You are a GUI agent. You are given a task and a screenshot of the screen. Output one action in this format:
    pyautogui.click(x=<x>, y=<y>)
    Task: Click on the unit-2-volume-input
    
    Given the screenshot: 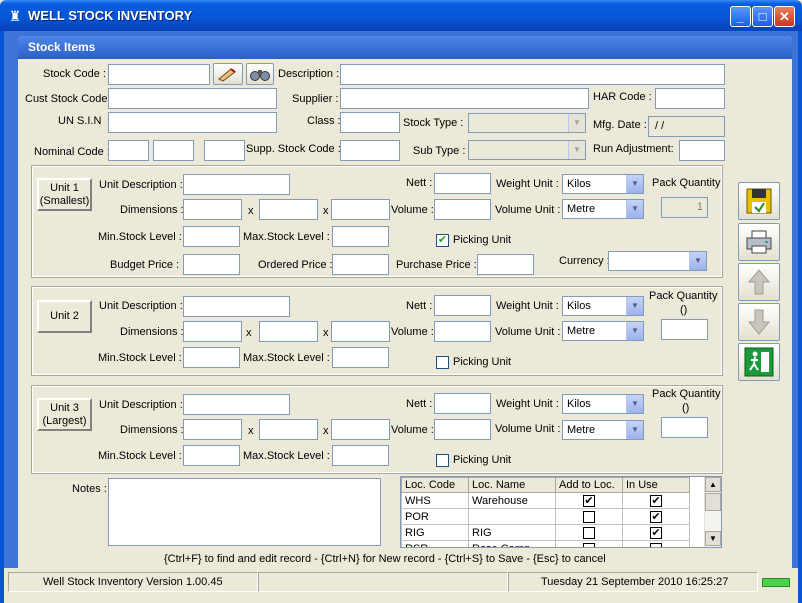 What is the action you would take?
    pyautogui.click(x=462, y=331)
    